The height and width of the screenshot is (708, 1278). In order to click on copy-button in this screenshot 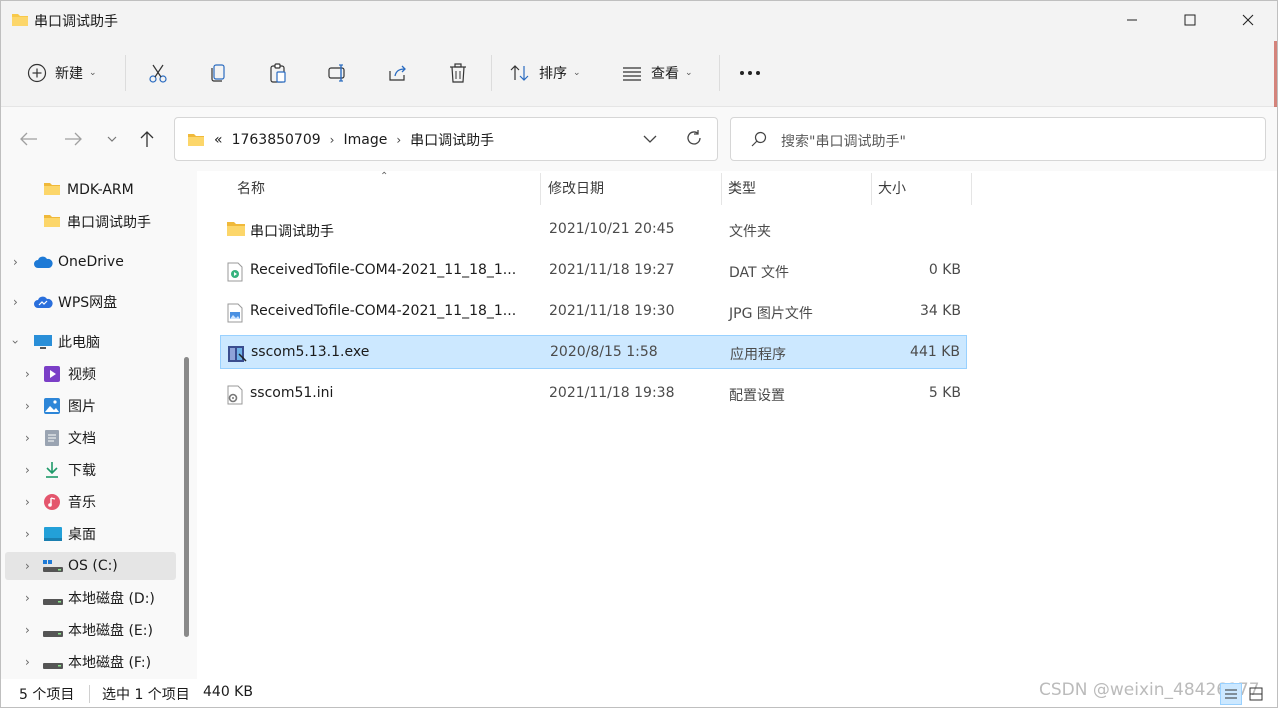, I will do `click(218, 73)`.